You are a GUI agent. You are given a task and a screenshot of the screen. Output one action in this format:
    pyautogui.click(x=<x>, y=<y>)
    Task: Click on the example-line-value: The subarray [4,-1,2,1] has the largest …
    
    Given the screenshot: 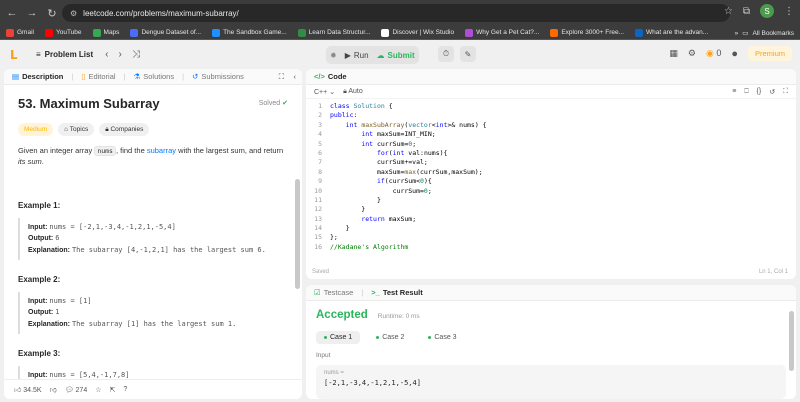 What is the action you would take?
    pyautogui.click(x=168, y=249)
    